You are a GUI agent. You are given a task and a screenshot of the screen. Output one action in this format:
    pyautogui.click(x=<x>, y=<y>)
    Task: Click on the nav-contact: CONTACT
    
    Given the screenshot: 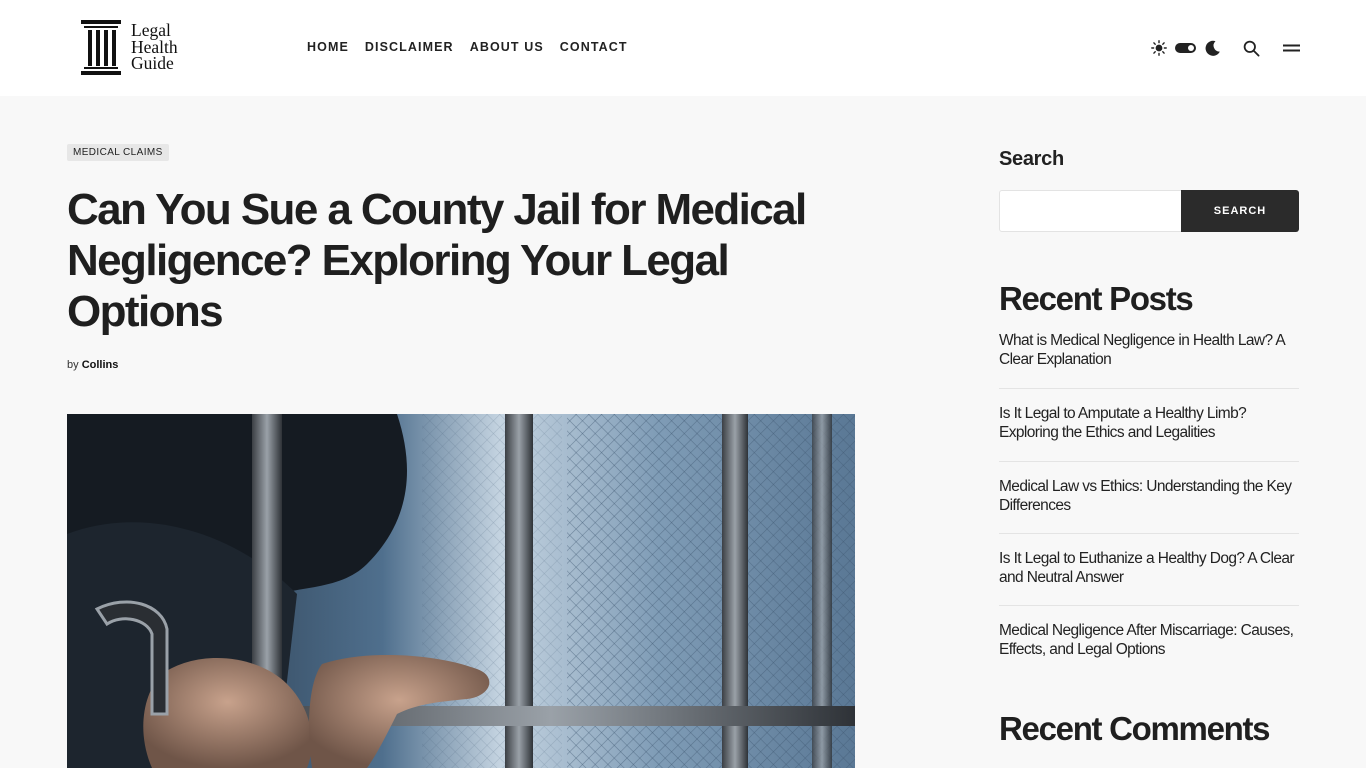 What is the action you would take?
    pyautogui.click(x=594, y=47)
    